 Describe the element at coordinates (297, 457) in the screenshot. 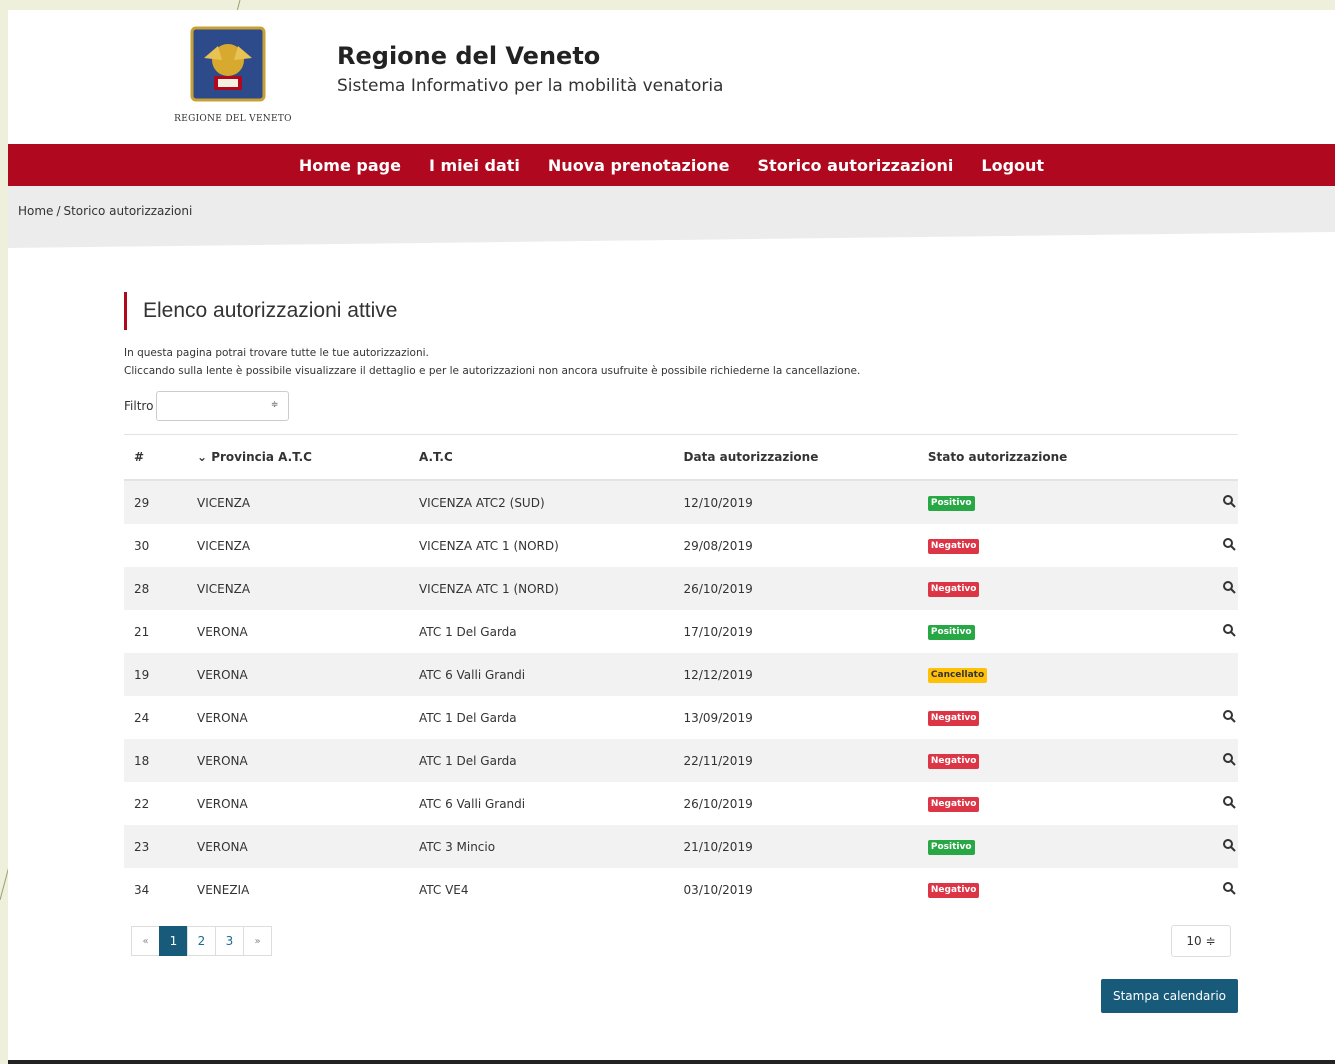

I see `column-header-province: ⌄ Provincia A.T.C` at that location.